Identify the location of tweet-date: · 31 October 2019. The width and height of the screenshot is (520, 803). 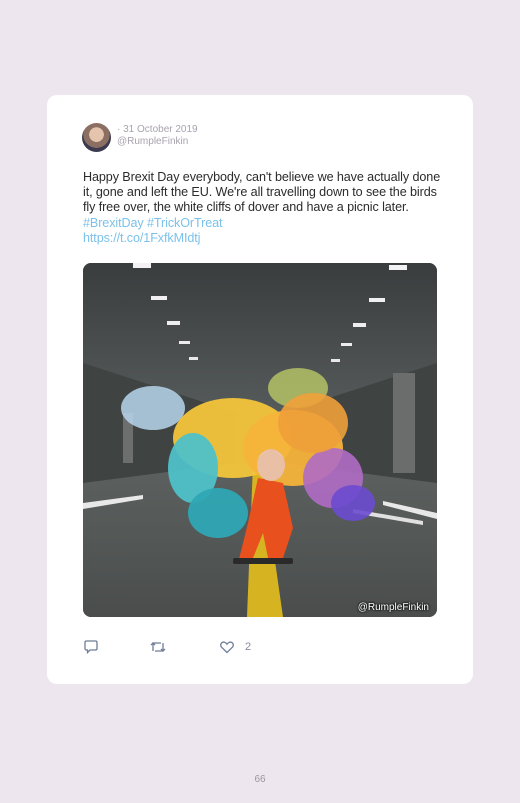
(157, 130).